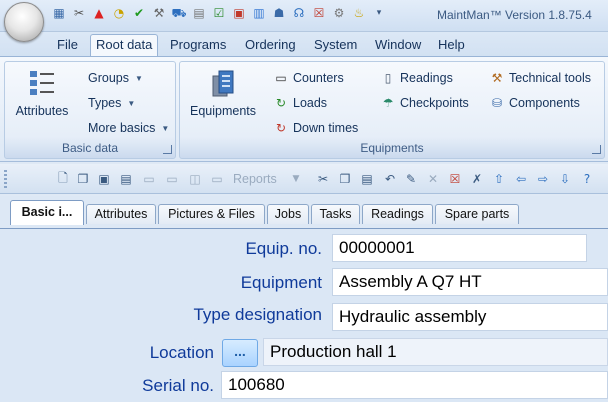 The height and width of the screenshot is (402, 608). I want to click on save-icon: ▤, so click(126, 179).